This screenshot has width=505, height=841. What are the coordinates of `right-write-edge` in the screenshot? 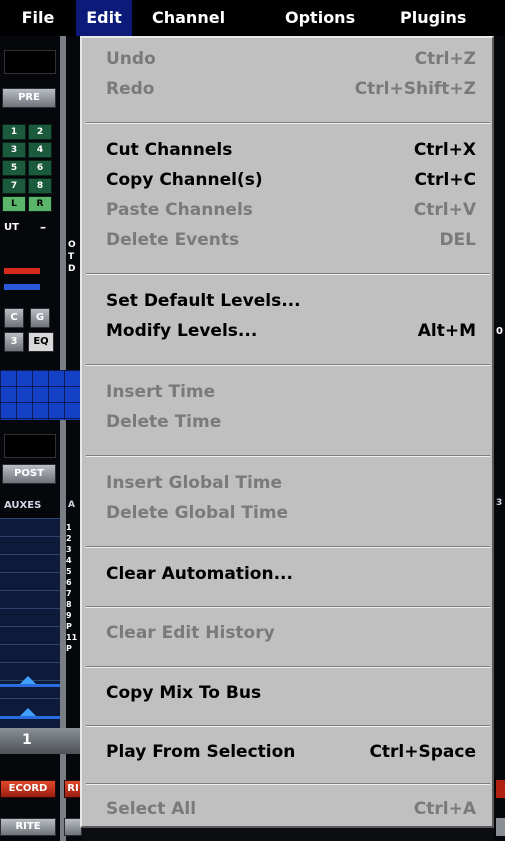 It's located at (500, 827).